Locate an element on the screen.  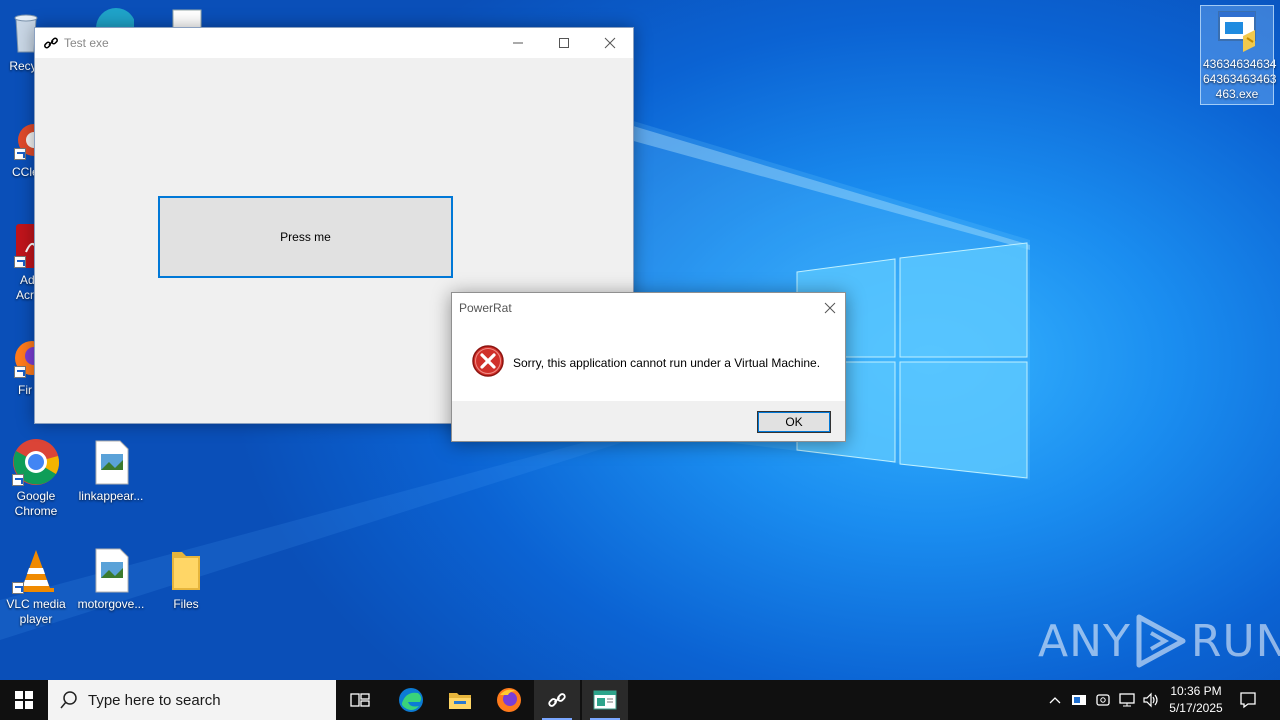
play-logo-icon is located at coordinates (1161, 641).